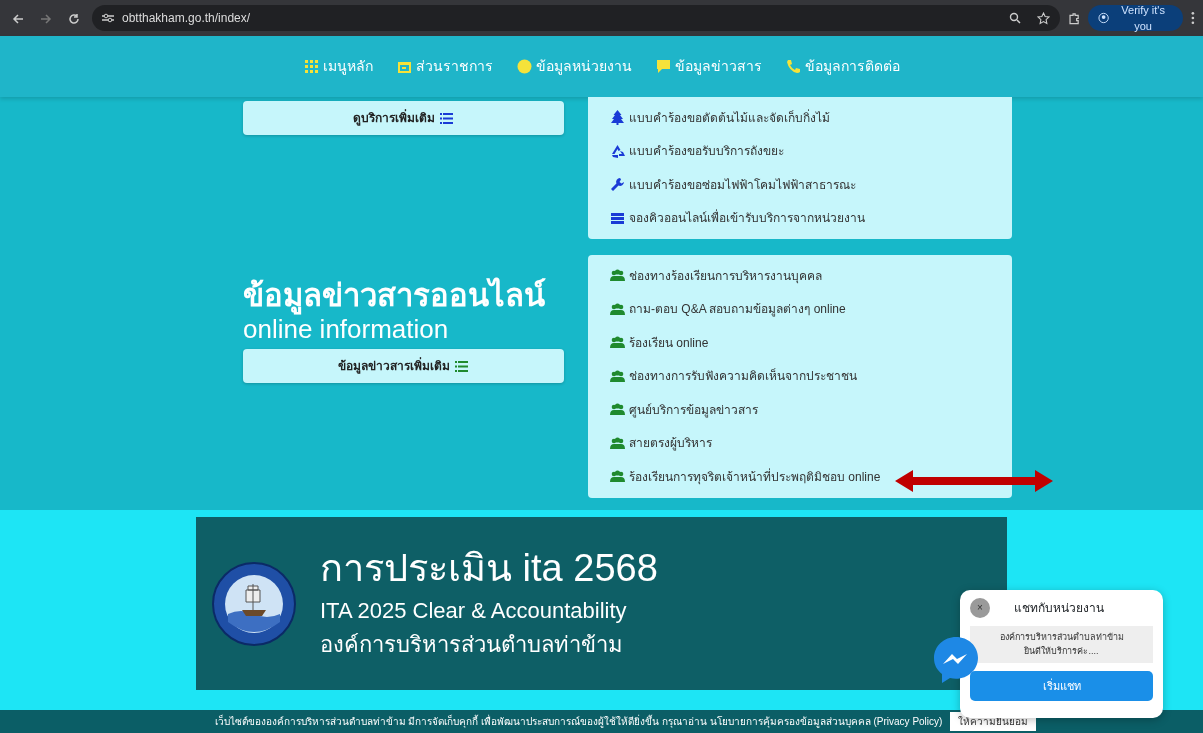 This screenshot has height=733, width=1203. I want to click on tree-icon, so click(617, 118).